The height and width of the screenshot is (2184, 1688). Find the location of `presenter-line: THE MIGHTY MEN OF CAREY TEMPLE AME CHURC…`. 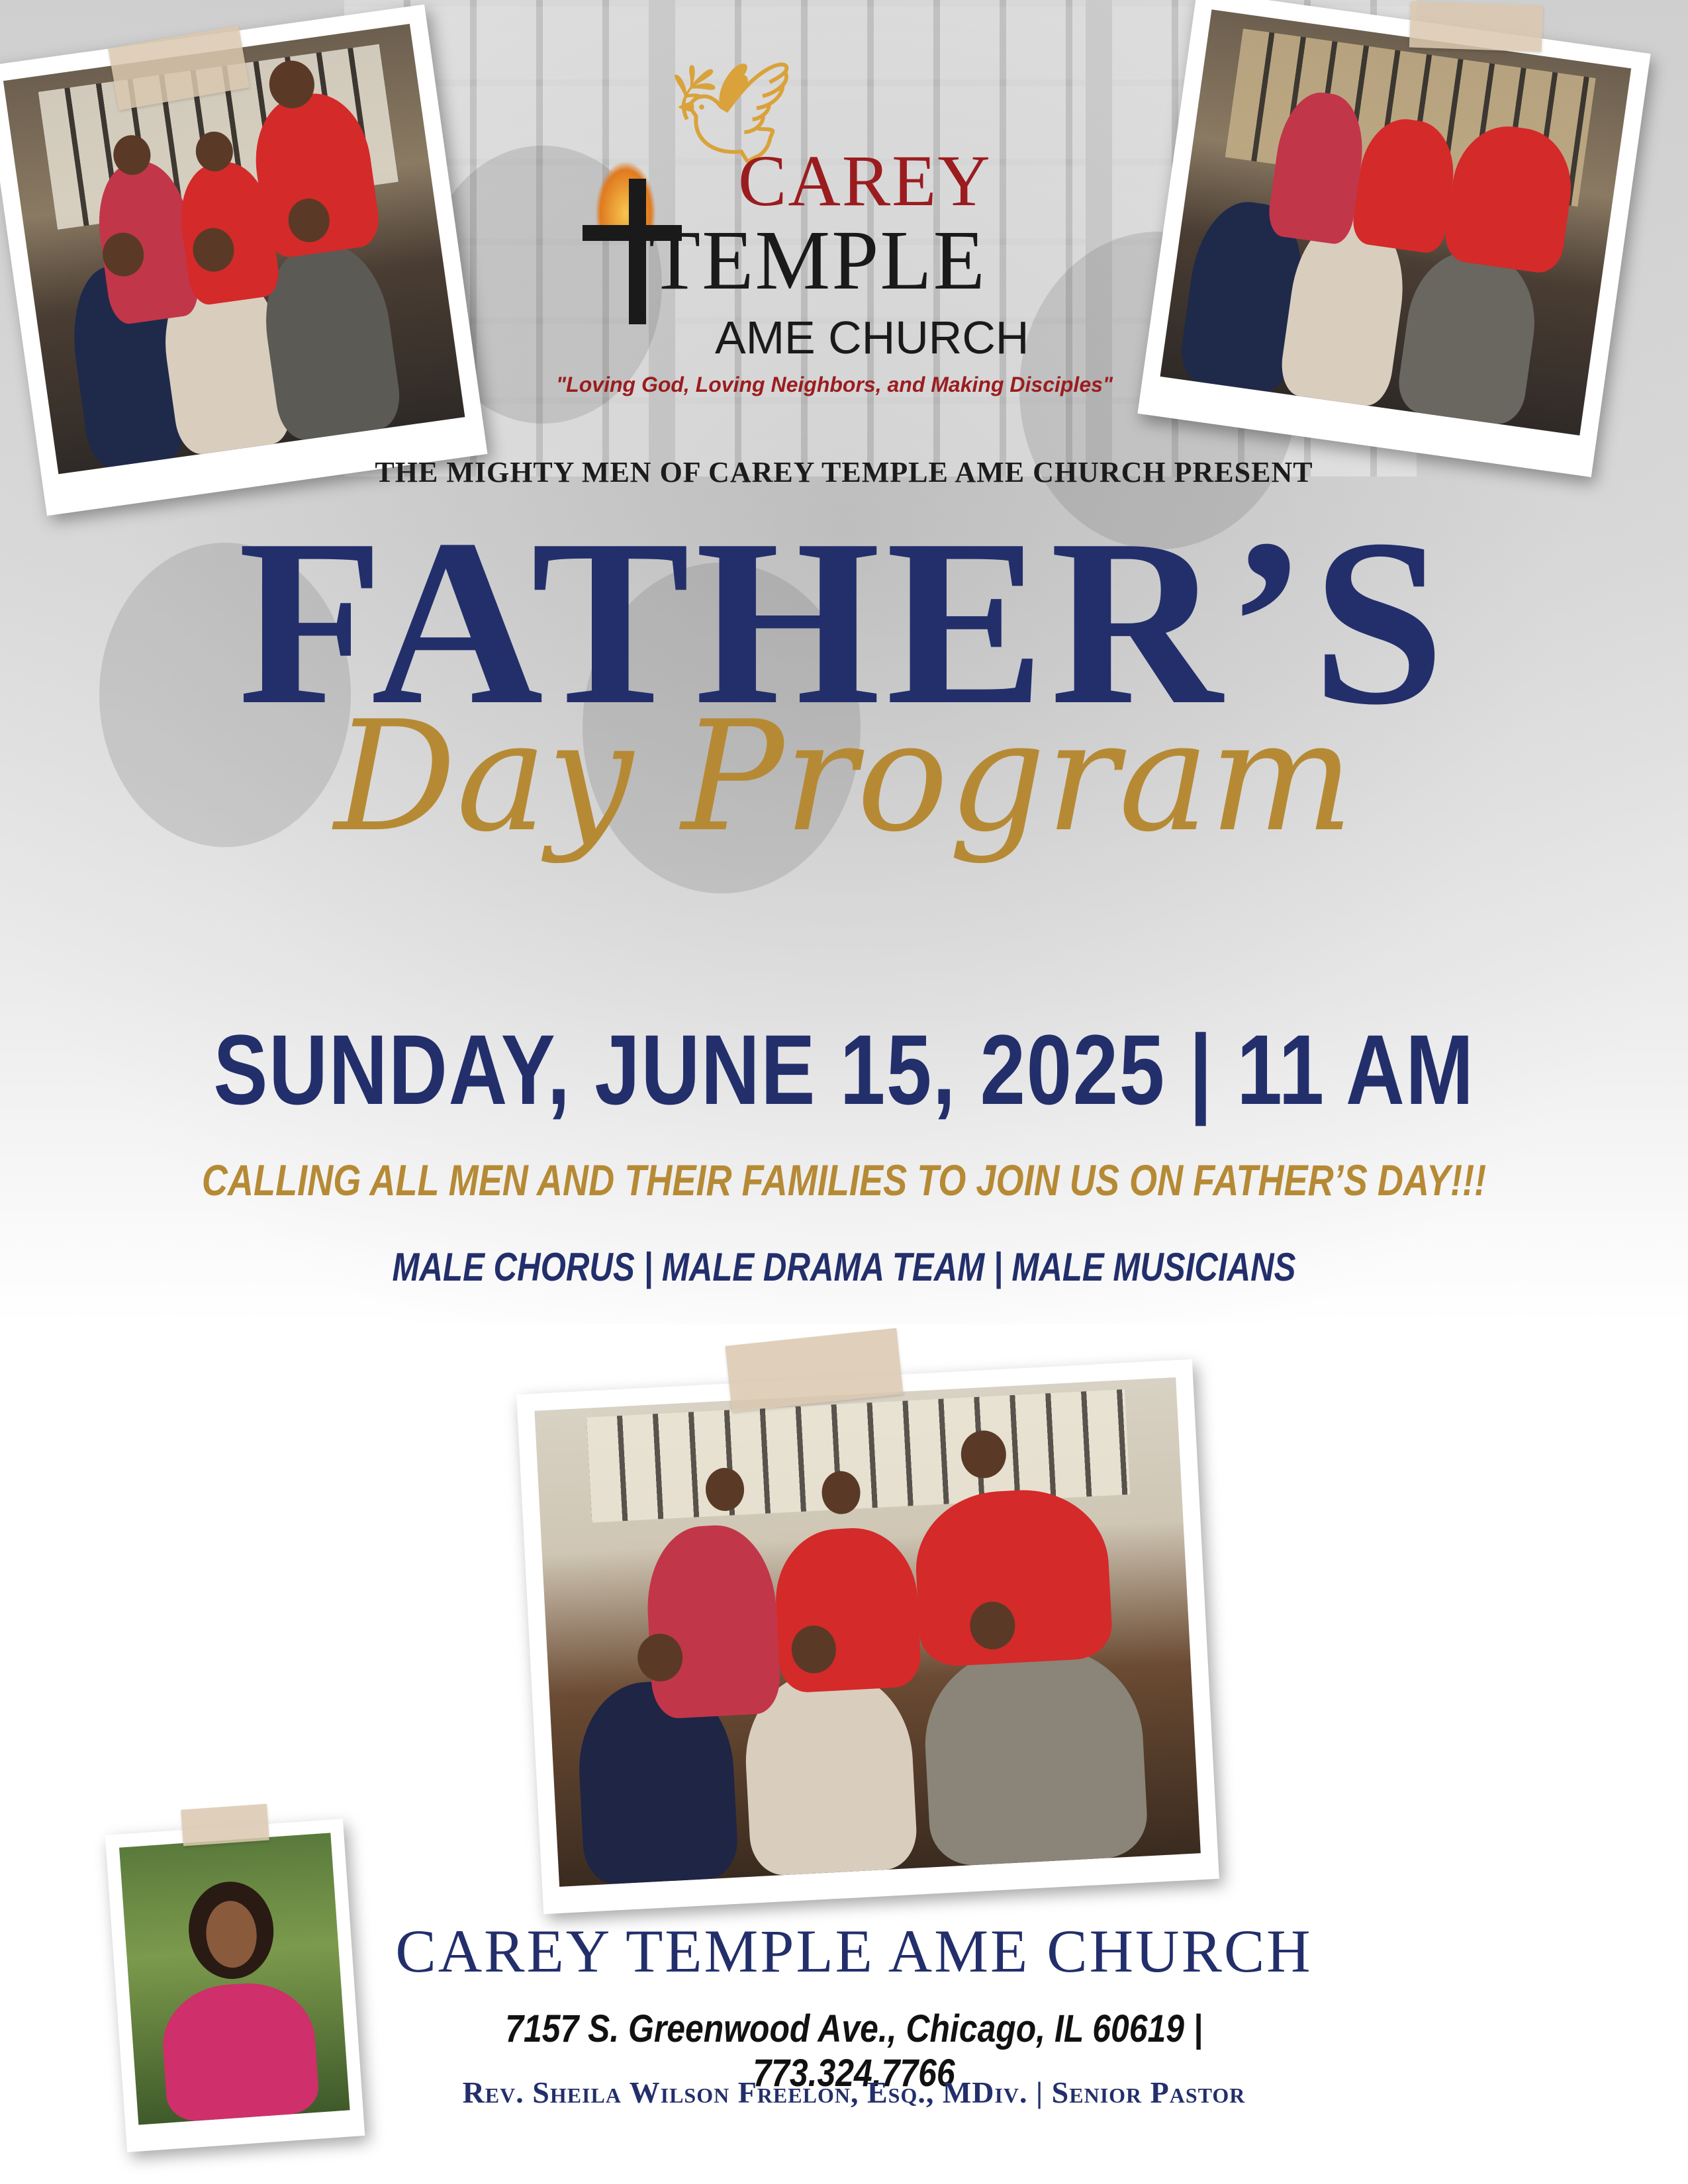

presenter-line: THE MIGHTY MEN OF CAREY TEMPLE AME CHURC… is located at coordinates (844, 472).